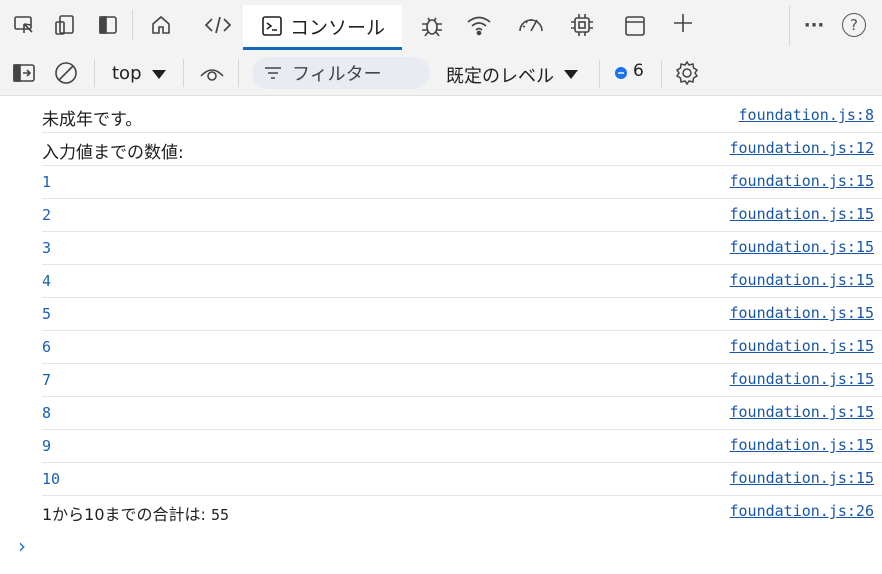 The width and height of the screenshot is (882, 574). Describe the element at coordinates (47, 314) in the screenshot. I see `log-number: 5` at that location.